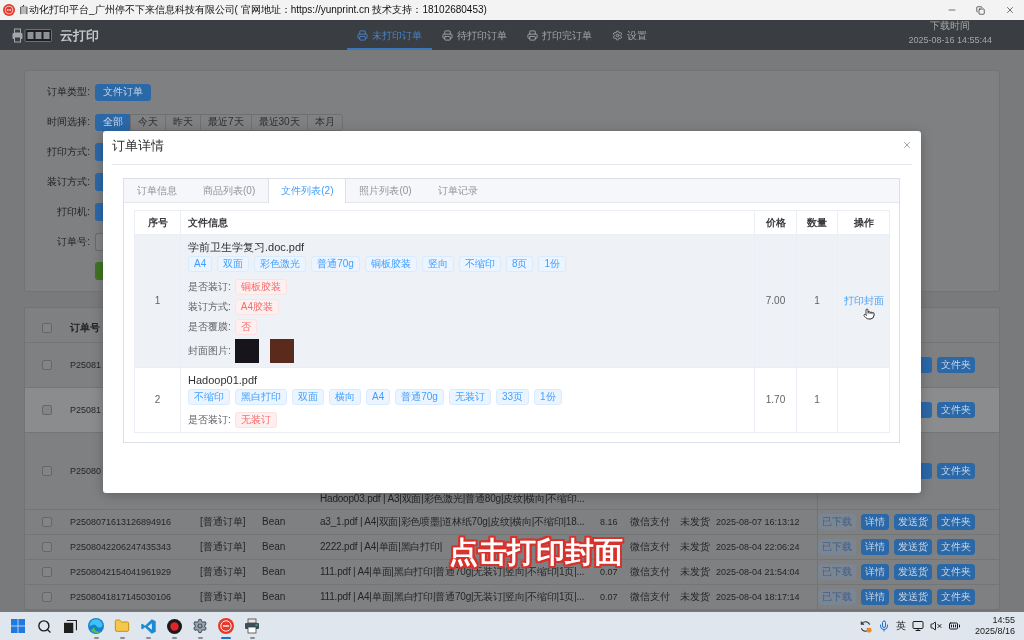 This screenshot has height=640, width=1024. Describe the element at coordinates (917, 626) in the screenshot. I see `monitor-icon` at that location.